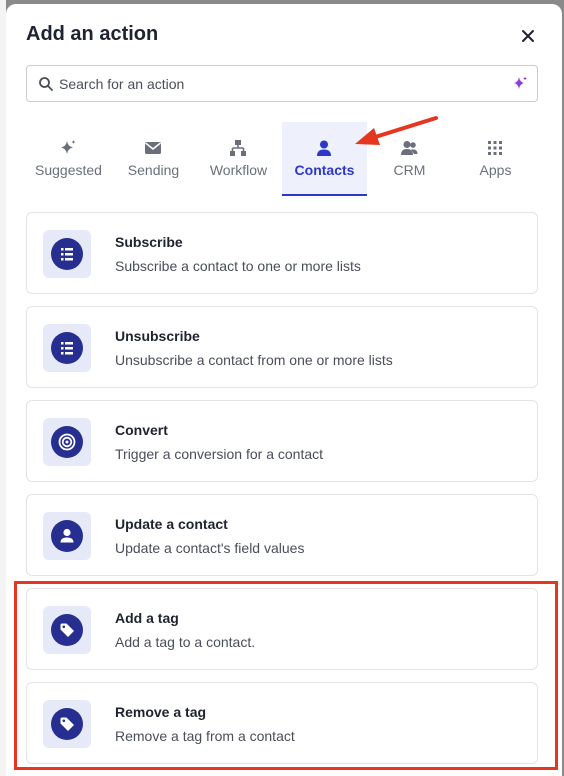 Image resolution: width=564 pixels, height=776 pixels. I want to click on action-title: Update a contact, so click(171, 524).